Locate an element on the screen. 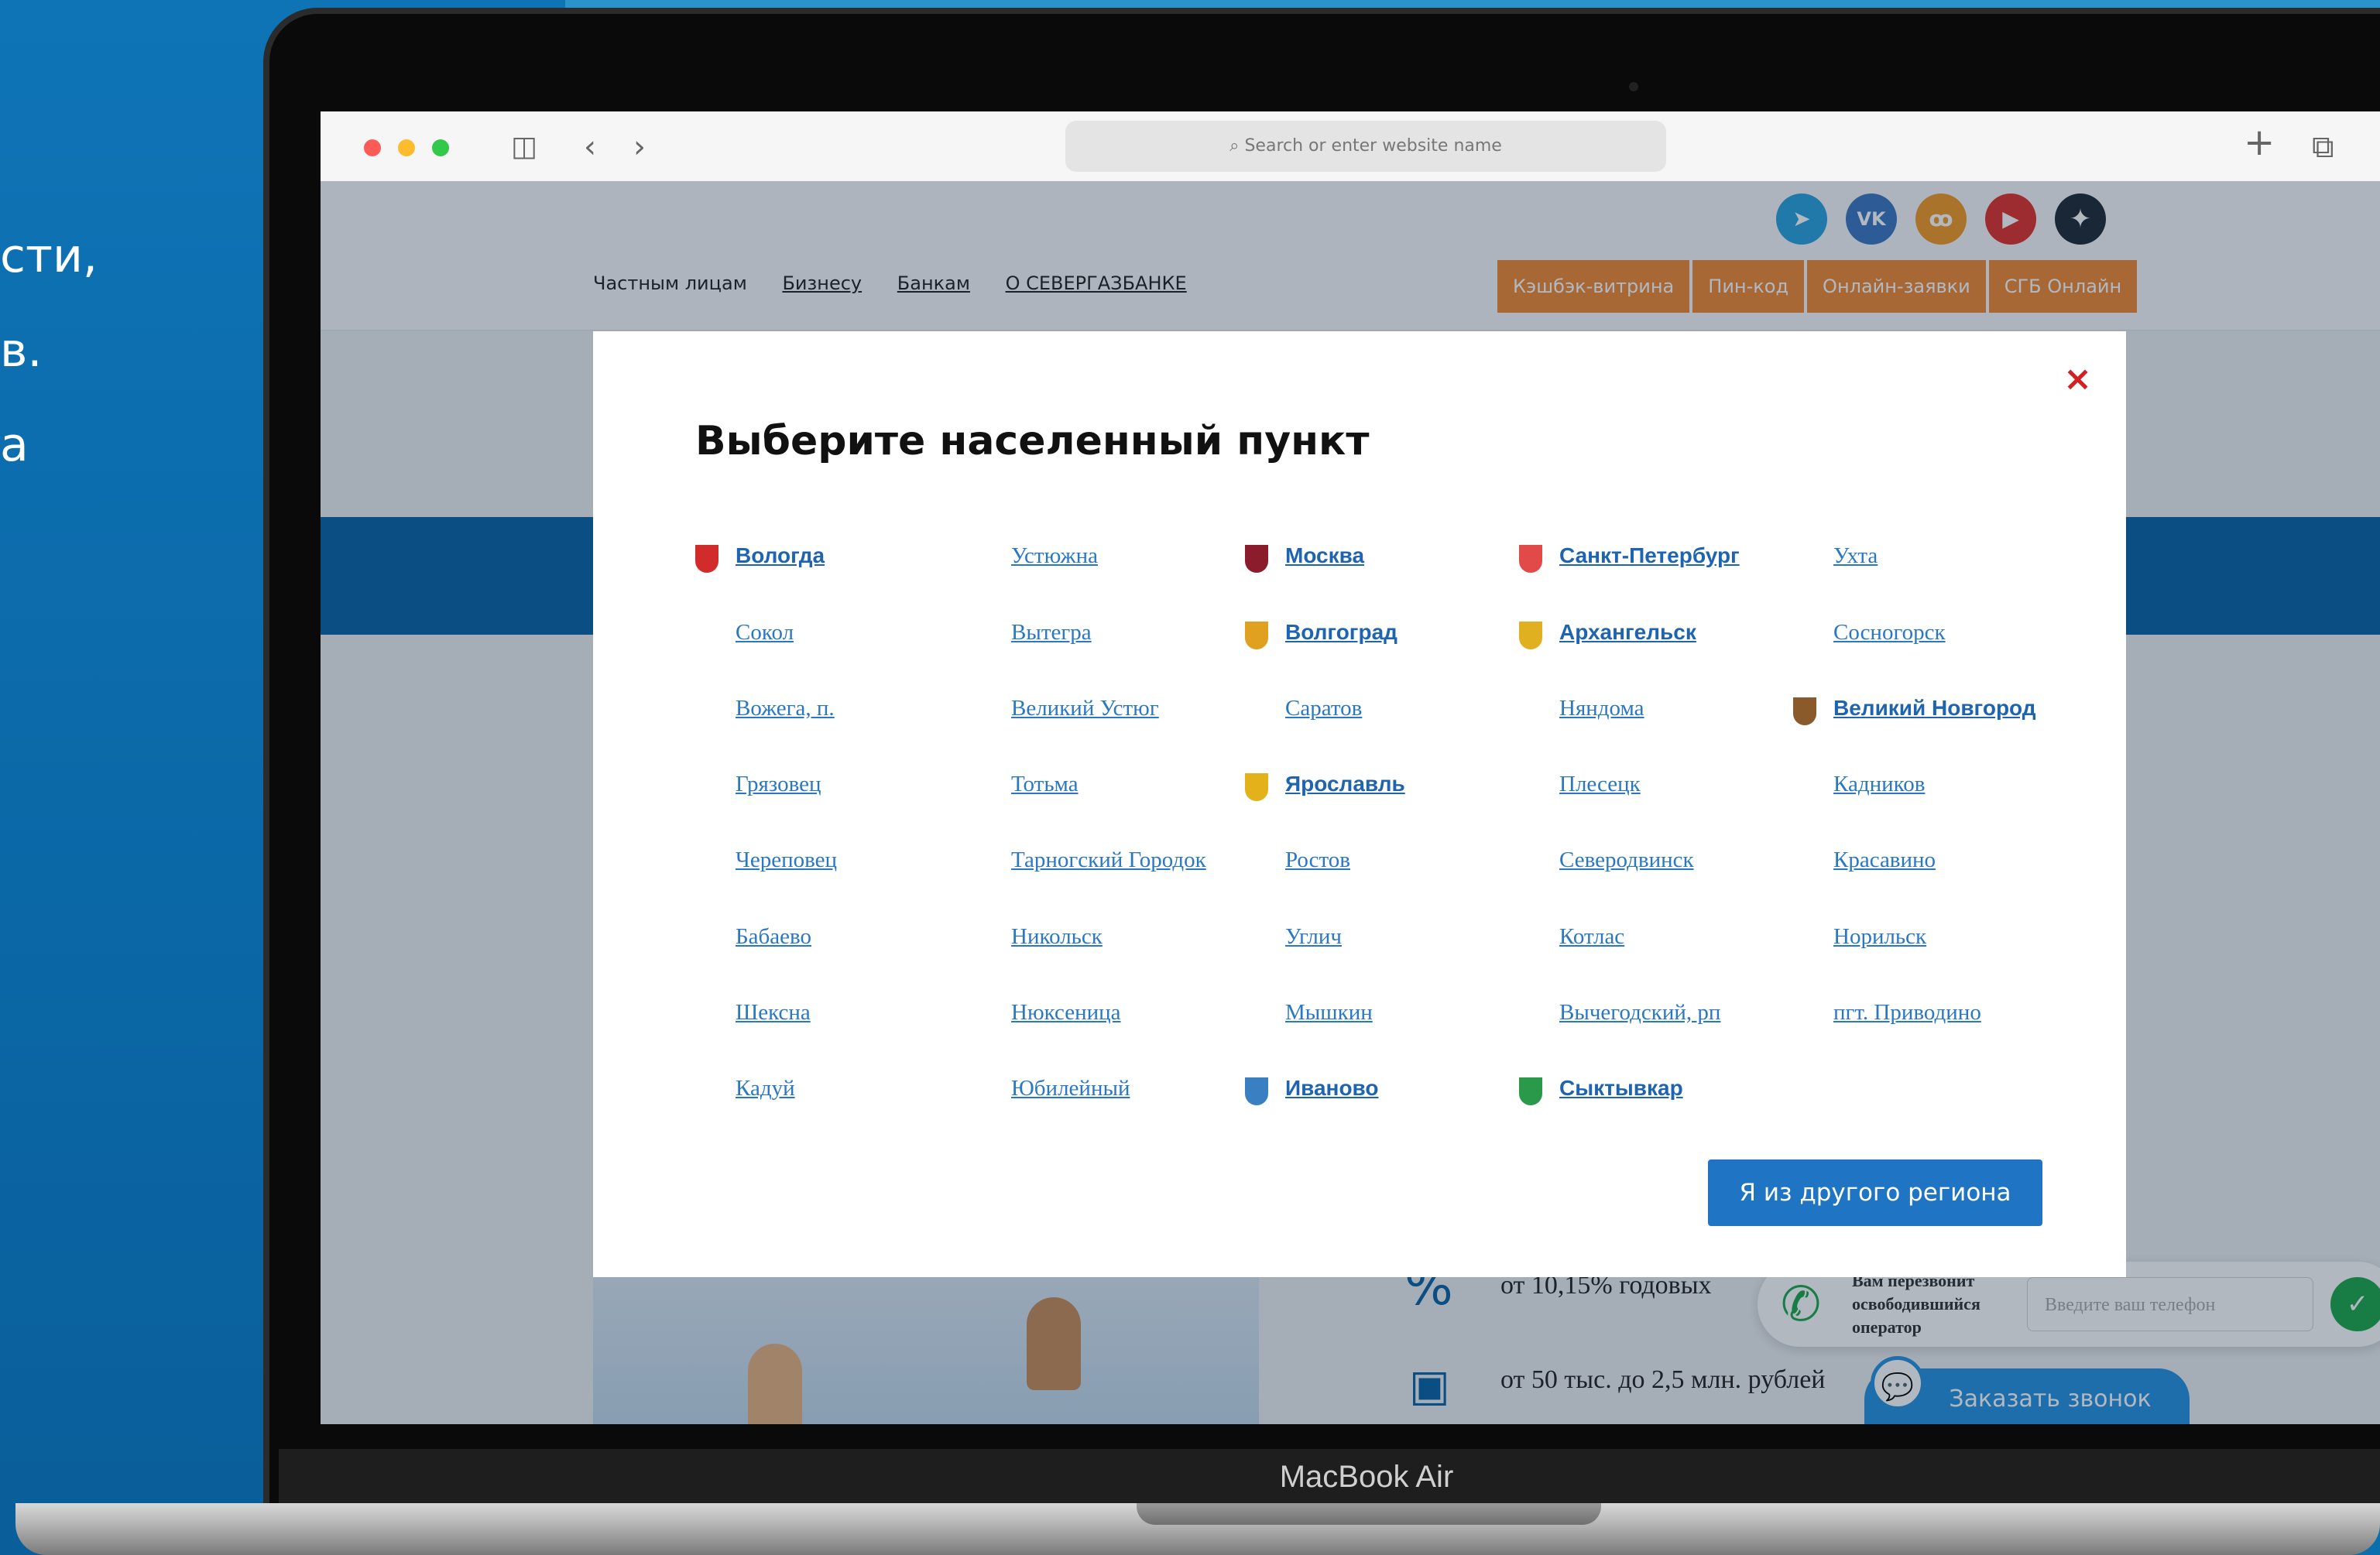 This screenshot has height=1555, width=2380. city-link: Шексна is located at coordinates (774, 1013).